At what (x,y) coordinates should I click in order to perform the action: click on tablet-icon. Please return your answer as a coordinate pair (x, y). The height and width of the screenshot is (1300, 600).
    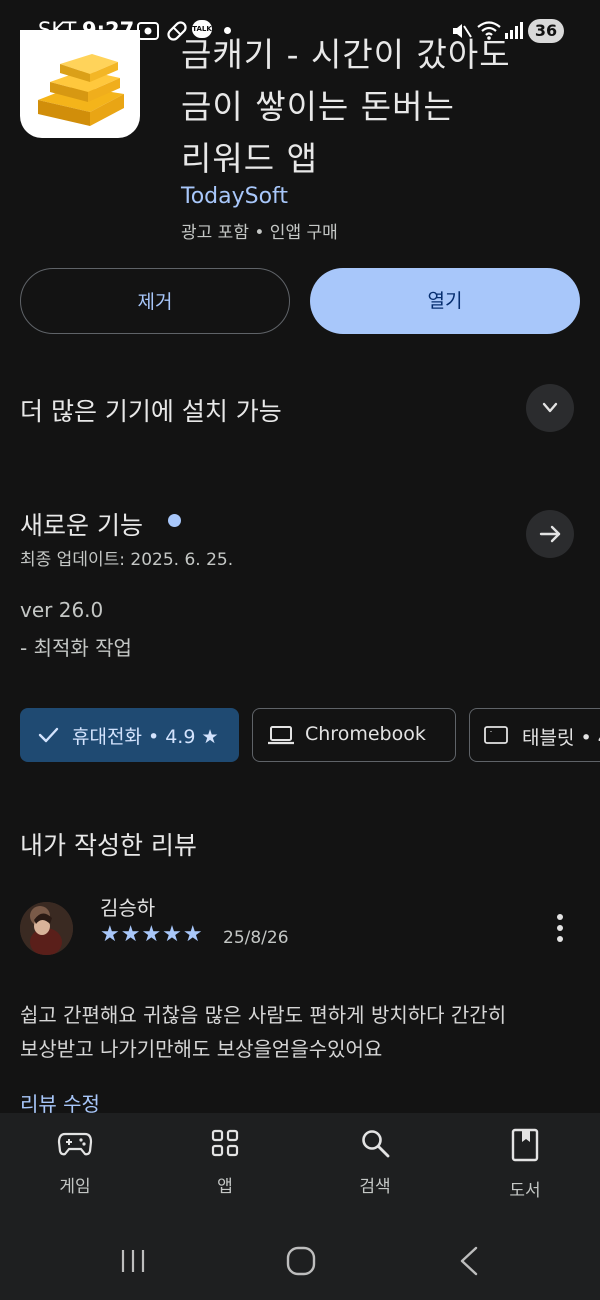
    Looking at the image, I should click on (496, 735).